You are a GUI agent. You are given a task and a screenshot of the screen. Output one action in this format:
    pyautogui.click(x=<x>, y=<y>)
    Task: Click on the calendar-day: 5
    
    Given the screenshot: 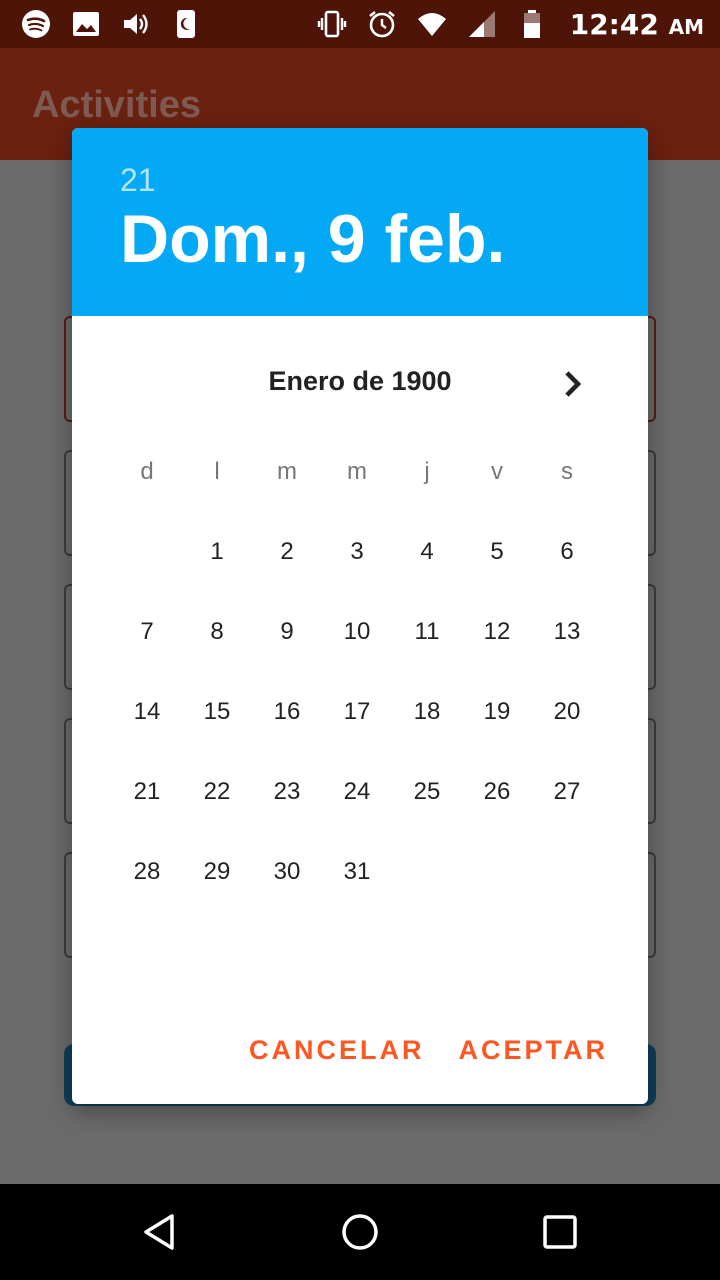 What is the action you would take?
    pyautogui.click(x=497, y=552)
    